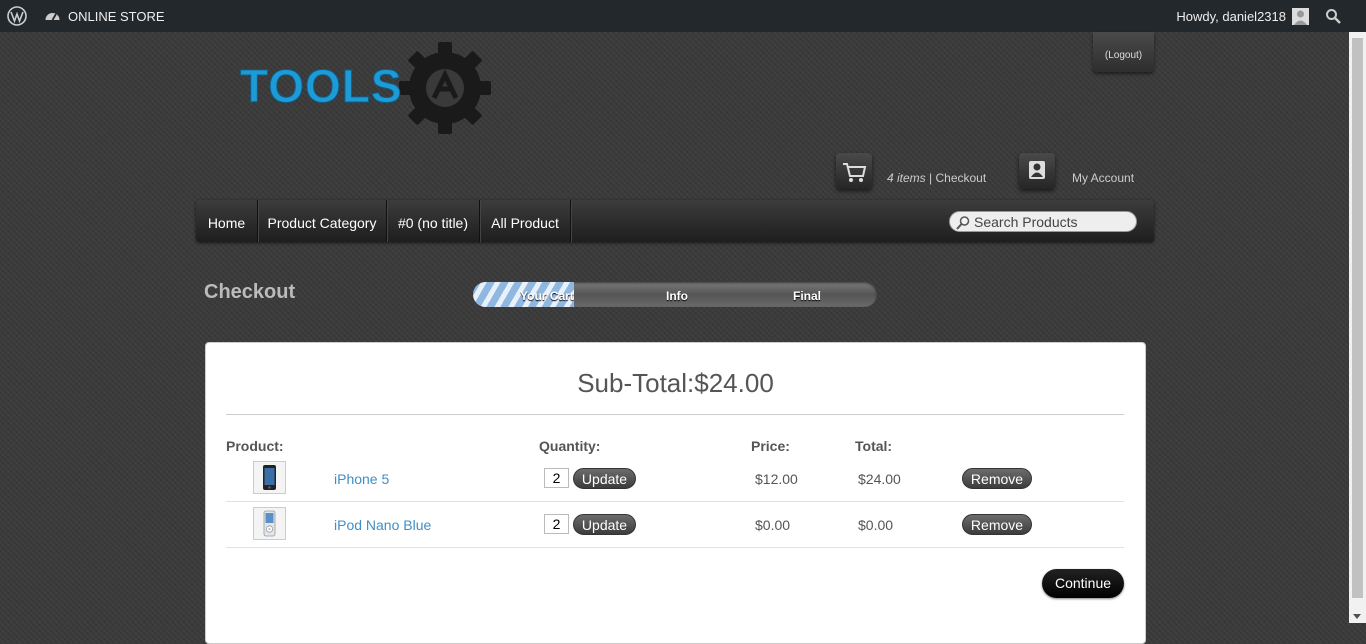  Describe the element at coordinates (547, 296) in the screenshot. I see `step-your-cart: Your Cart` at that location.